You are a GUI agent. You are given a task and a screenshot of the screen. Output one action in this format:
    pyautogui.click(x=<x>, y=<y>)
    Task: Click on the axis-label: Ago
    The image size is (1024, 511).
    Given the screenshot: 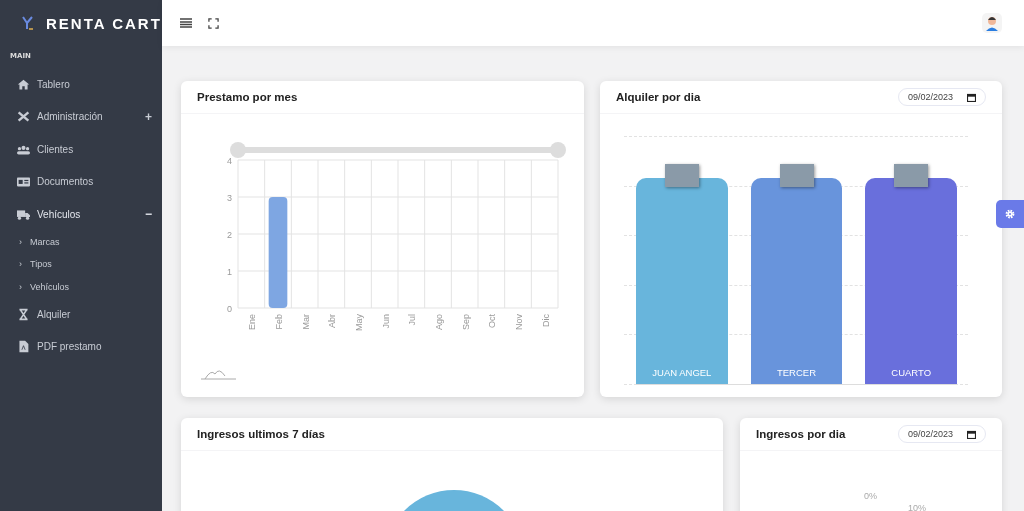 What is the action you would take?
    pyautogui.click(x=439, y=322)
    